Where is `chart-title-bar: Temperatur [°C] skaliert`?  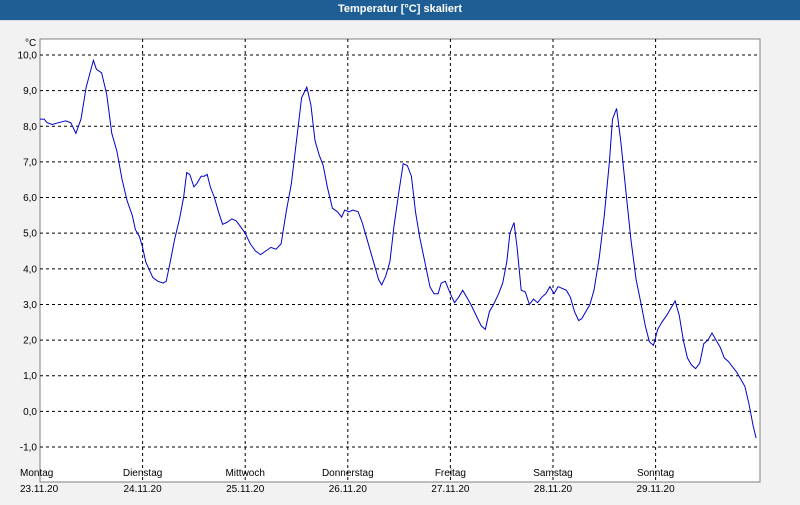
chart-title-bar: Temperatur [°C] skaliert is located at coordinates (400, 10).